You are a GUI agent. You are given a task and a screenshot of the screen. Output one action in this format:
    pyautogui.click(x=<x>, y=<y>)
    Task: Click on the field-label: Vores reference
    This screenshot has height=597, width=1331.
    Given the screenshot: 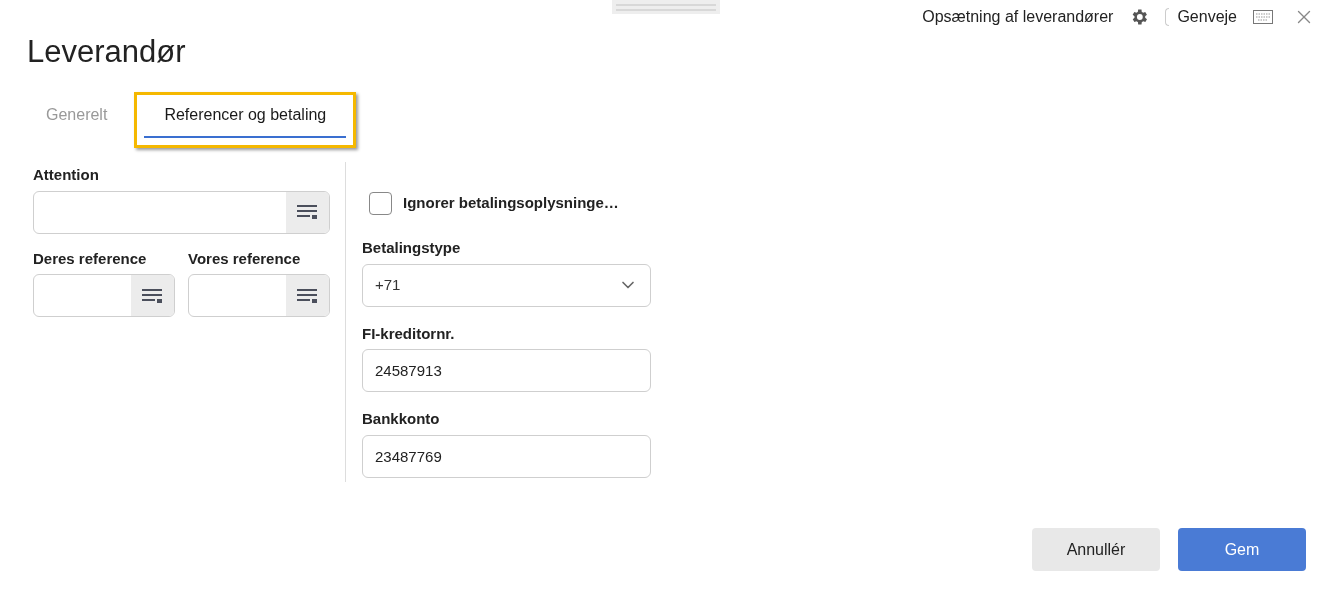 What is the action you would take?
    pyautogui.click(x=245, y=258)
    